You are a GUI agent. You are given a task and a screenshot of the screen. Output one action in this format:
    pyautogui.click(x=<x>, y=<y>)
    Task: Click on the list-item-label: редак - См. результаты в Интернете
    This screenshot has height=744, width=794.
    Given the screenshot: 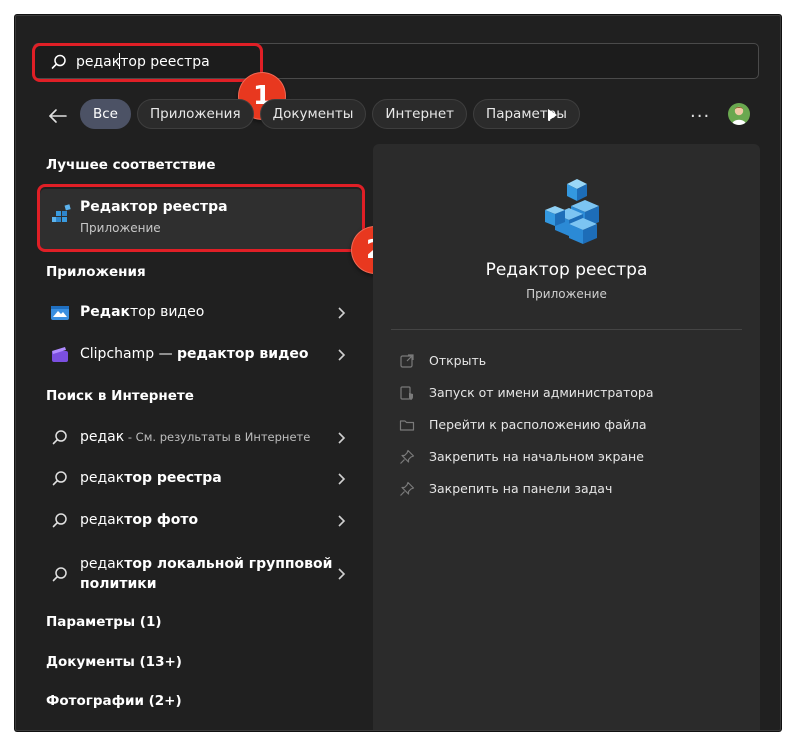 What is the action you would take?
    pyautogui.click(x=195, y=437)
    